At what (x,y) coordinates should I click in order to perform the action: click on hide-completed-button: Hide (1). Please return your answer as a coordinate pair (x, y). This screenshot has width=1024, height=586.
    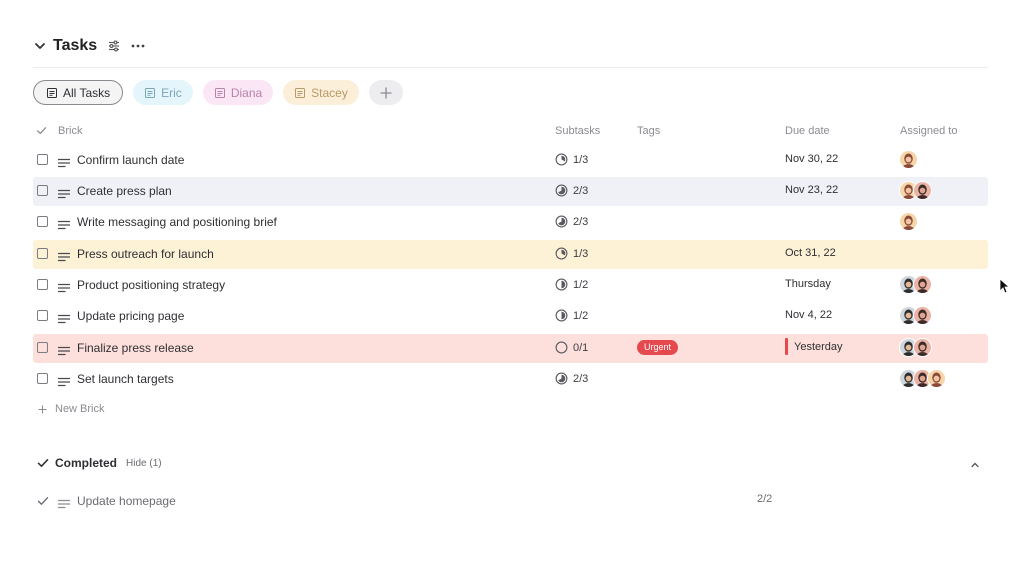
    Looking at the image, I should click on (144, 463).